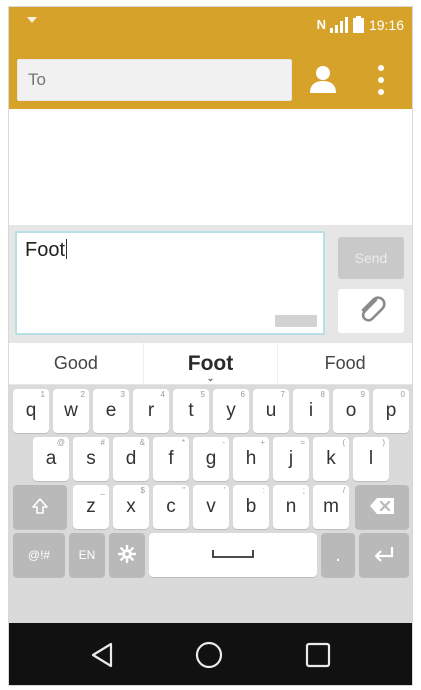 This screenshot has height=690, width=421. I want to click on back-icon, so click(102, 655).